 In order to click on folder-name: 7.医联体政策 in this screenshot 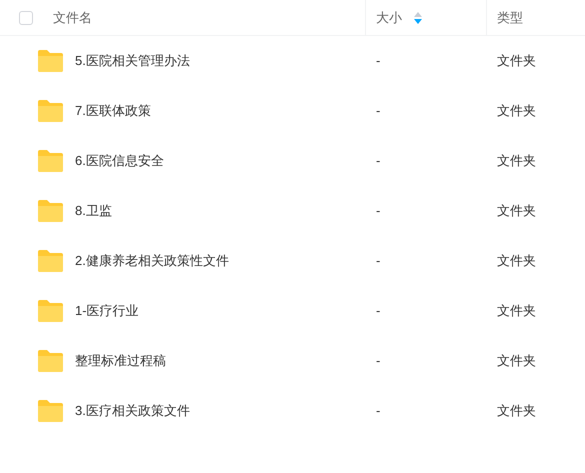, I will do `click(113, 111)`.